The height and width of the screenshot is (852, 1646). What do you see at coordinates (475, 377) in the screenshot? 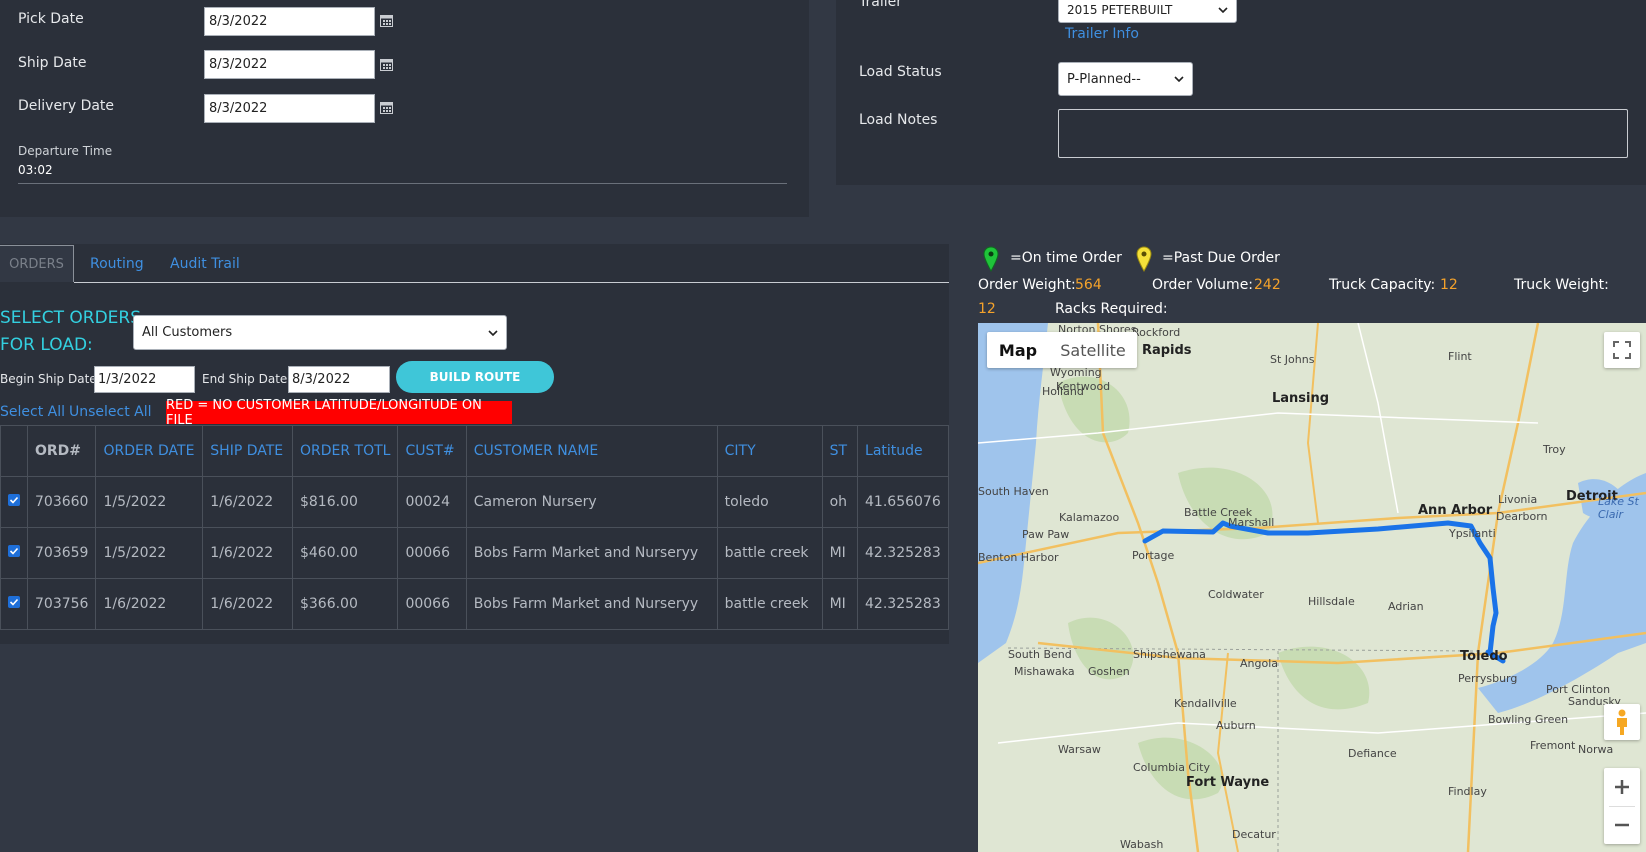
I see `build-route-button: BUILD ROUTE` at bounding box center [475, 377].